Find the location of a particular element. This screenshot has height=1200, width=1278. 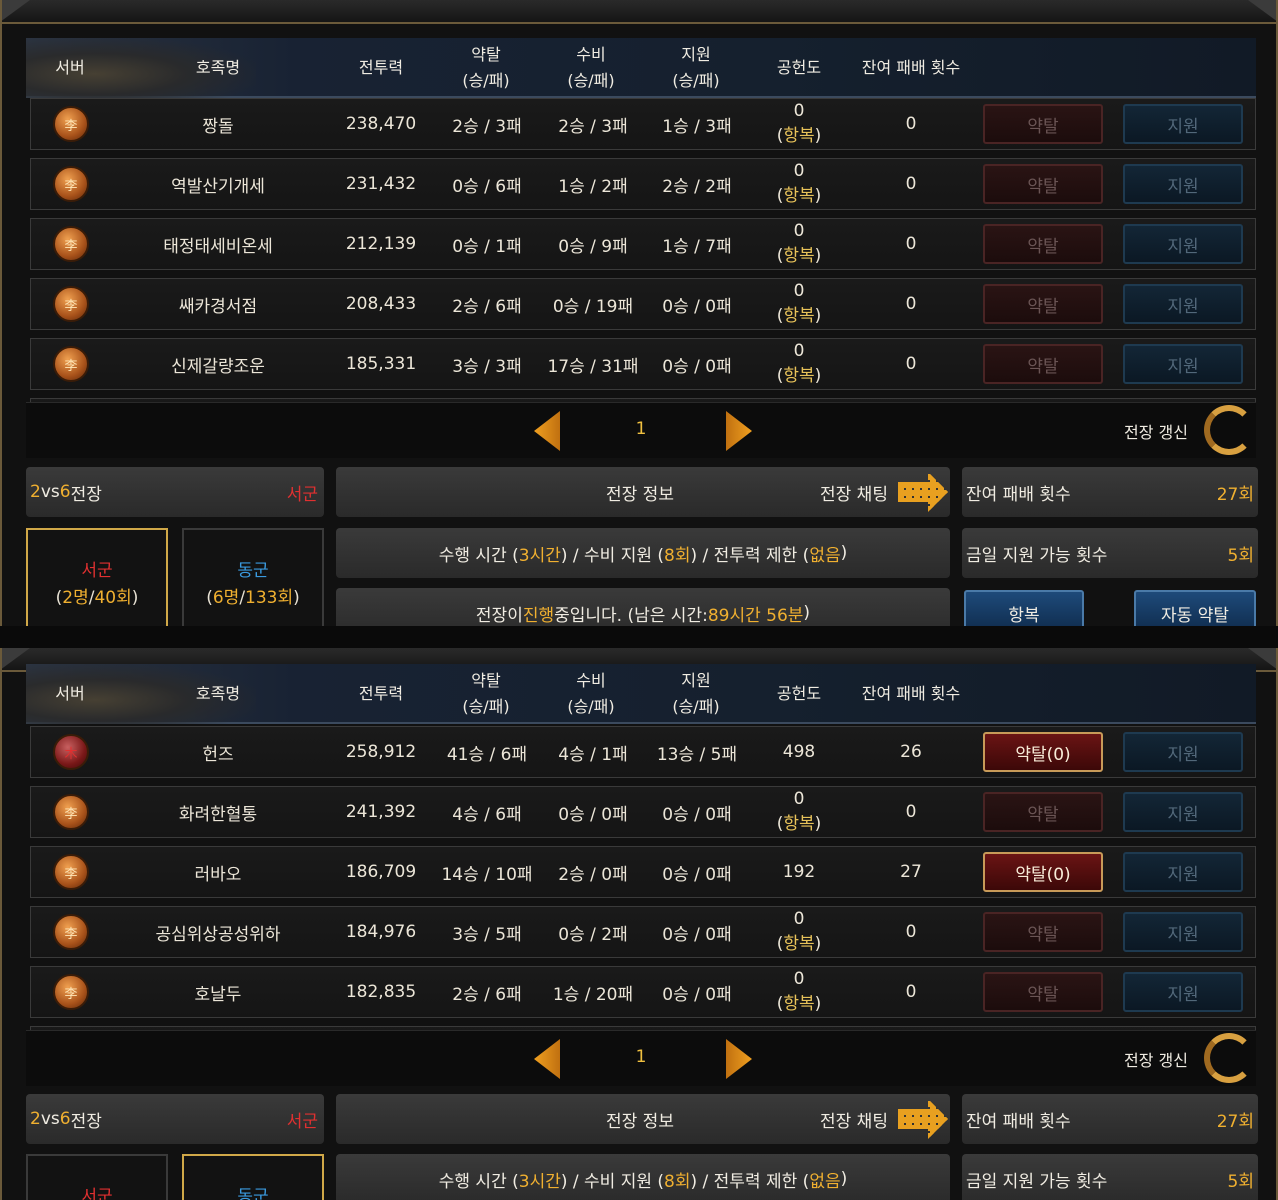

support-record: 2승 / 2패 is located at coordinates (697, 186).